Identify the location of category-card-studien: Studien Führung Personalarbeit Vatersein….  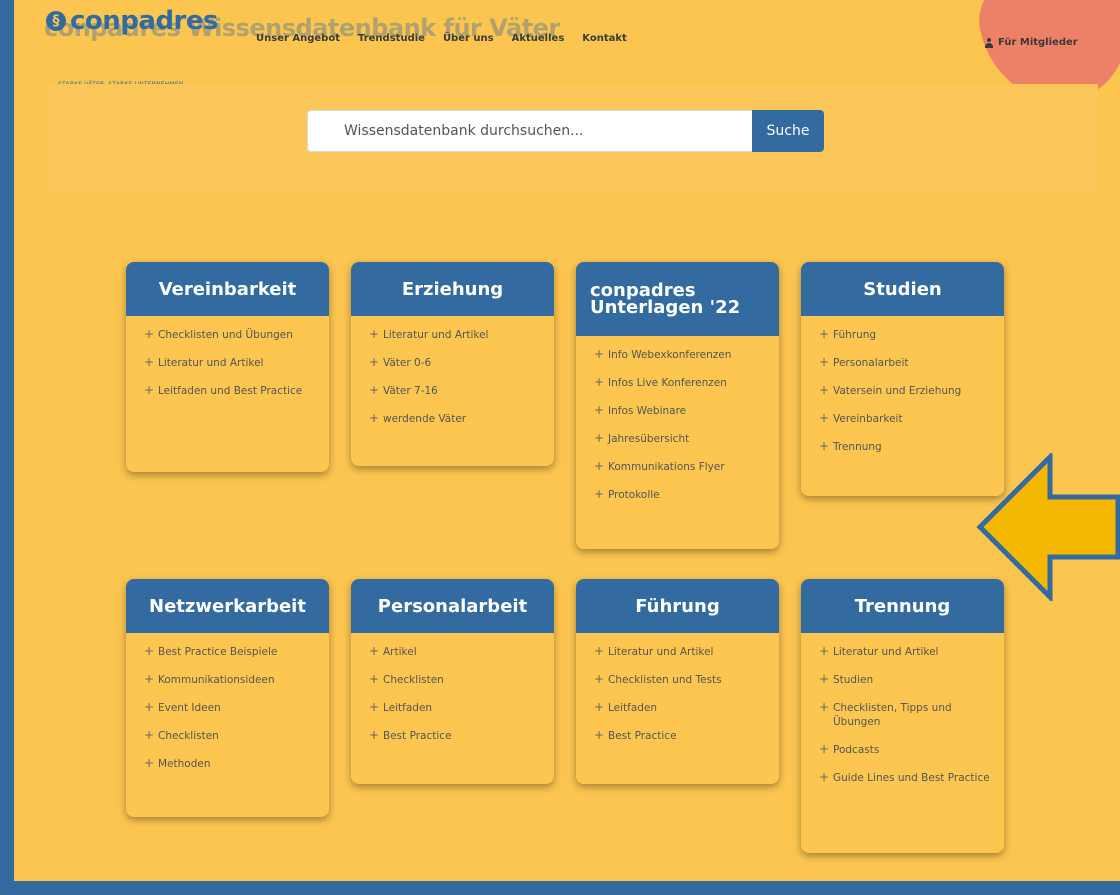
(902, 379).